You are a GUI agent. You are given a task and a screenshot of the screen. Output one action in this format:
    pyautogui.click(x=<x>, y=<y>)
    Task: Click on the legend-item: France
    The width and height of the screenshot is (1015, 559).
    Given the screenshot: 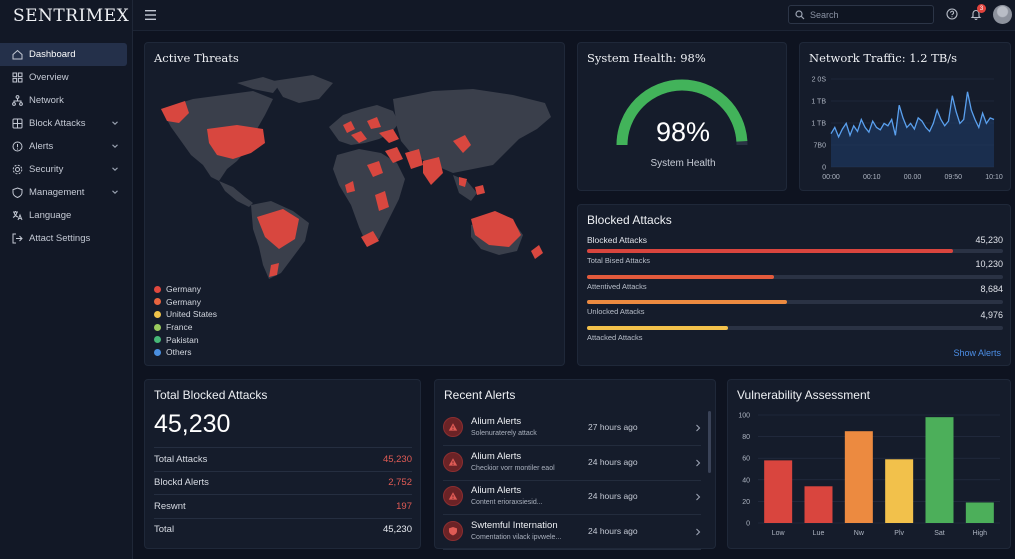 What is the action you would take?
    pyautogui.click(x=185, y=327)
    